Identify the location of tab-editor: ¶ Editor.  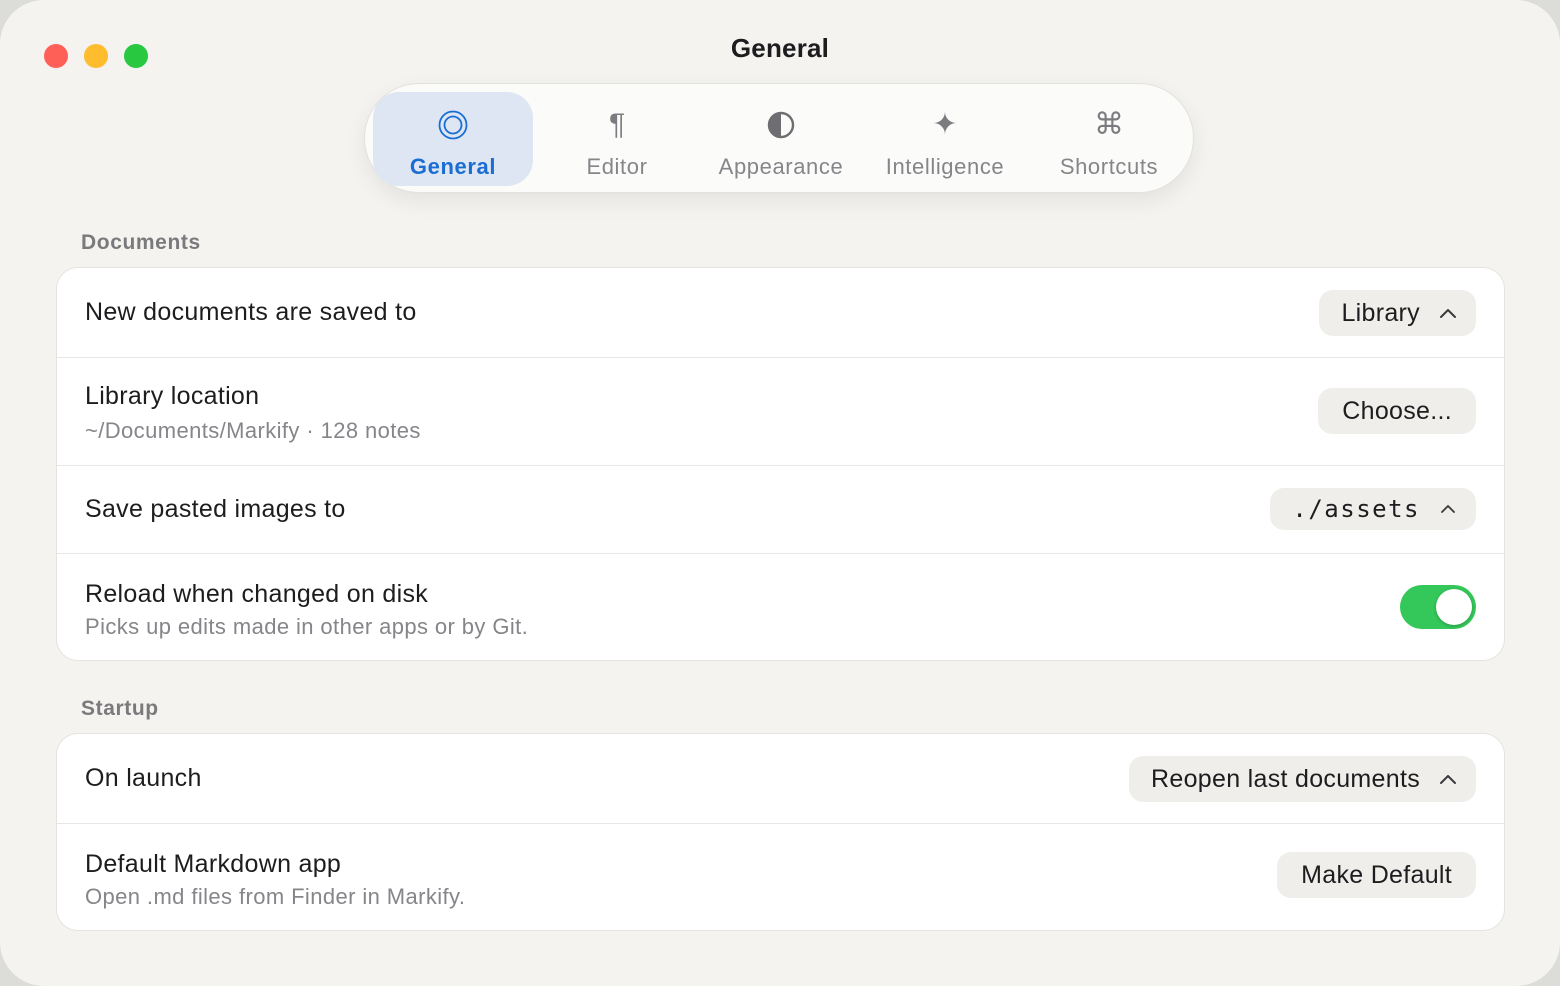
(617, 139).